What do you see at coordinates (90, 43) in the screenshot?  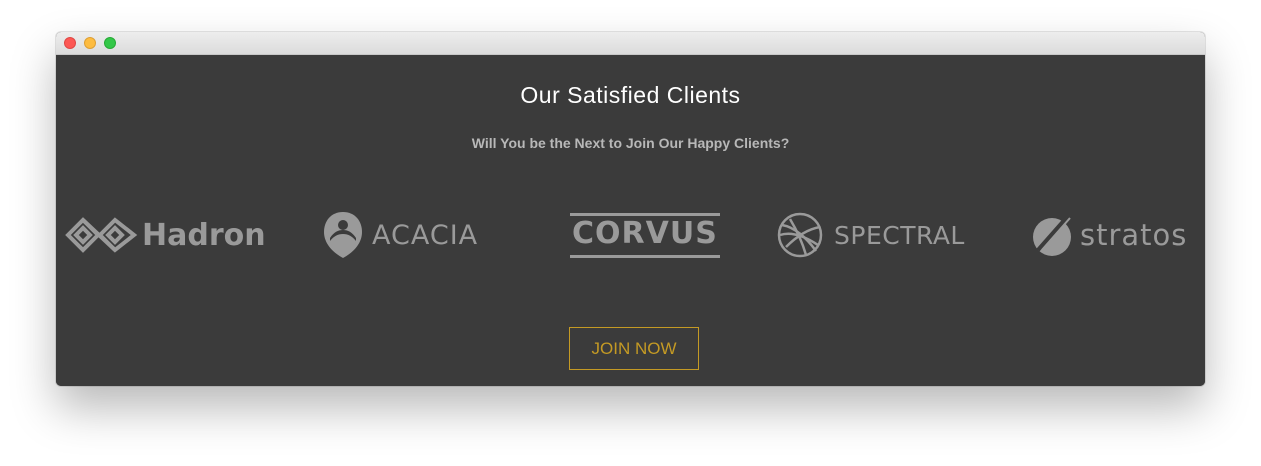 I see `minimize-icon` at bounding box center [90, 43].